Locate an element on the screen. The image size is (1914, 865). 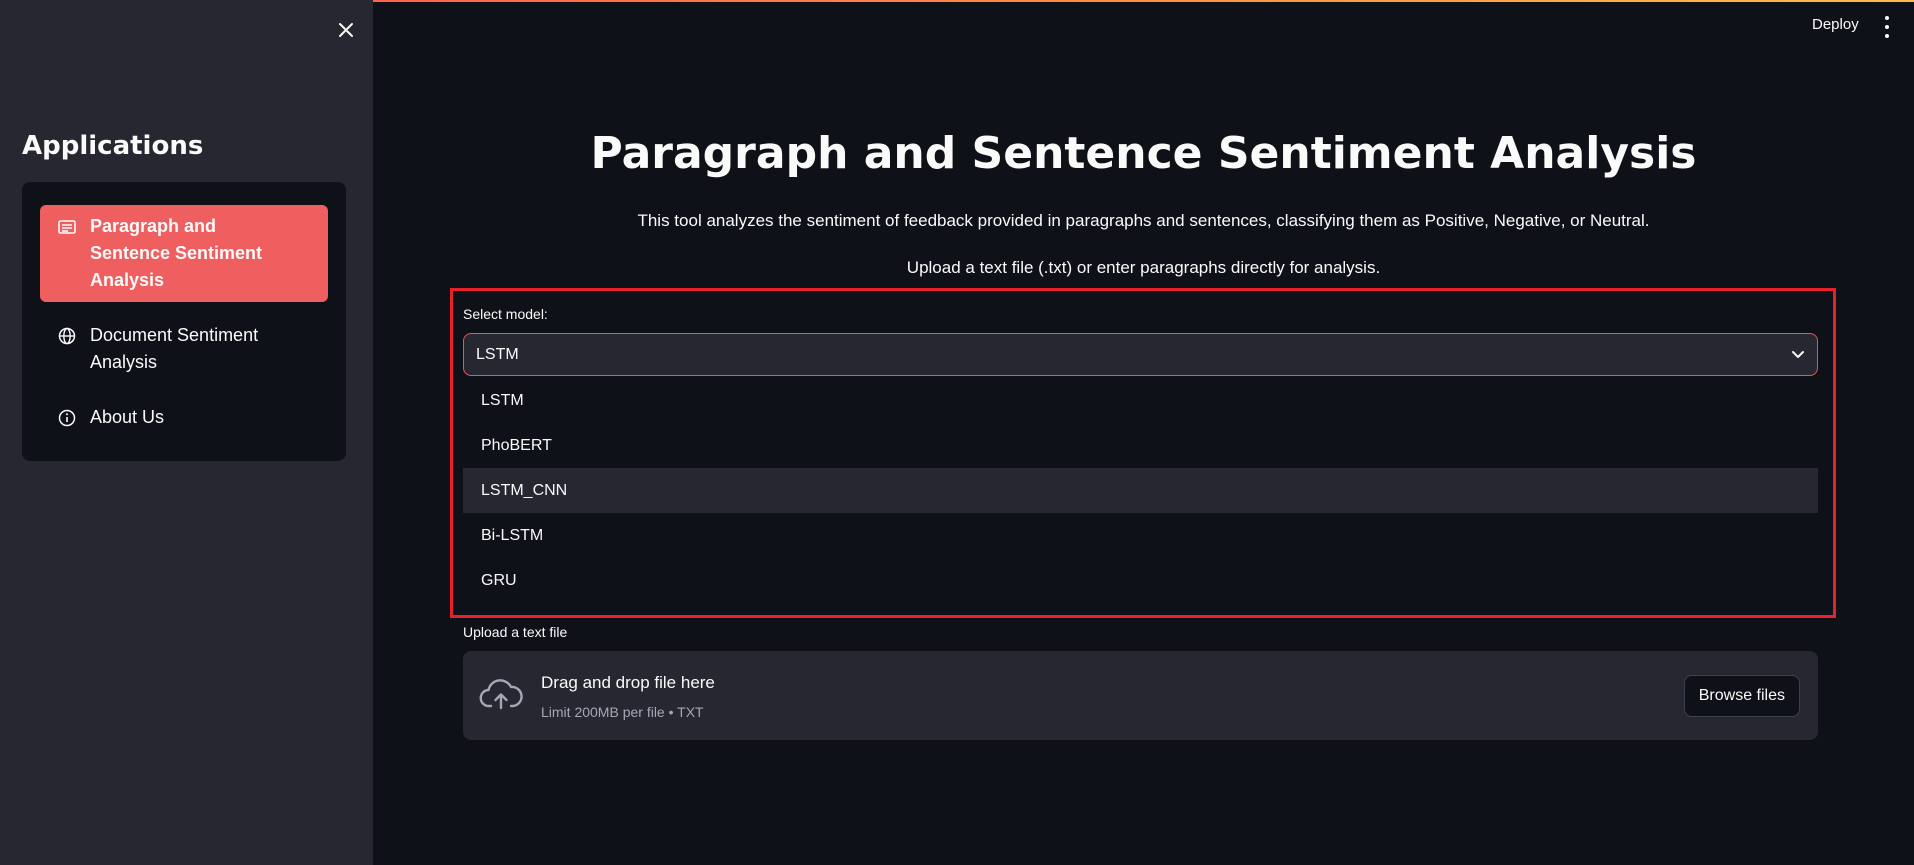
main-menu-button is located at coordinates (1887, 27).